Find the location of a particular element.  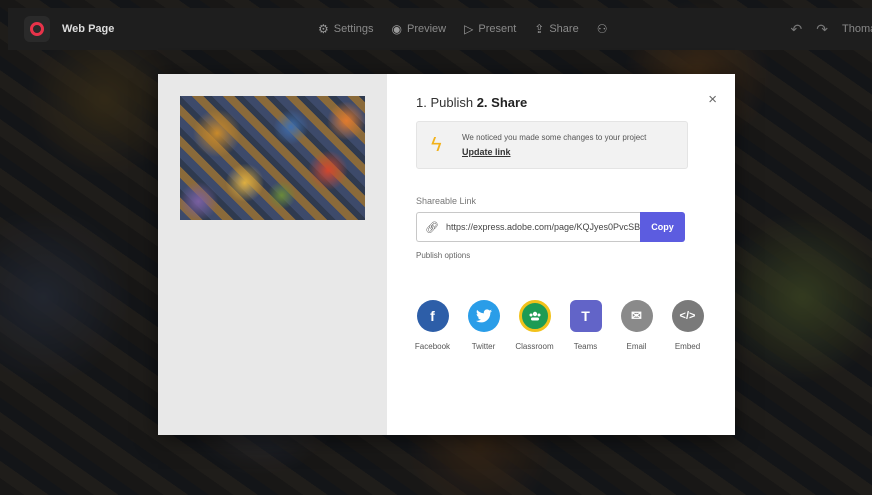

play-icon: ▷ is located at coordinates (469, 29).